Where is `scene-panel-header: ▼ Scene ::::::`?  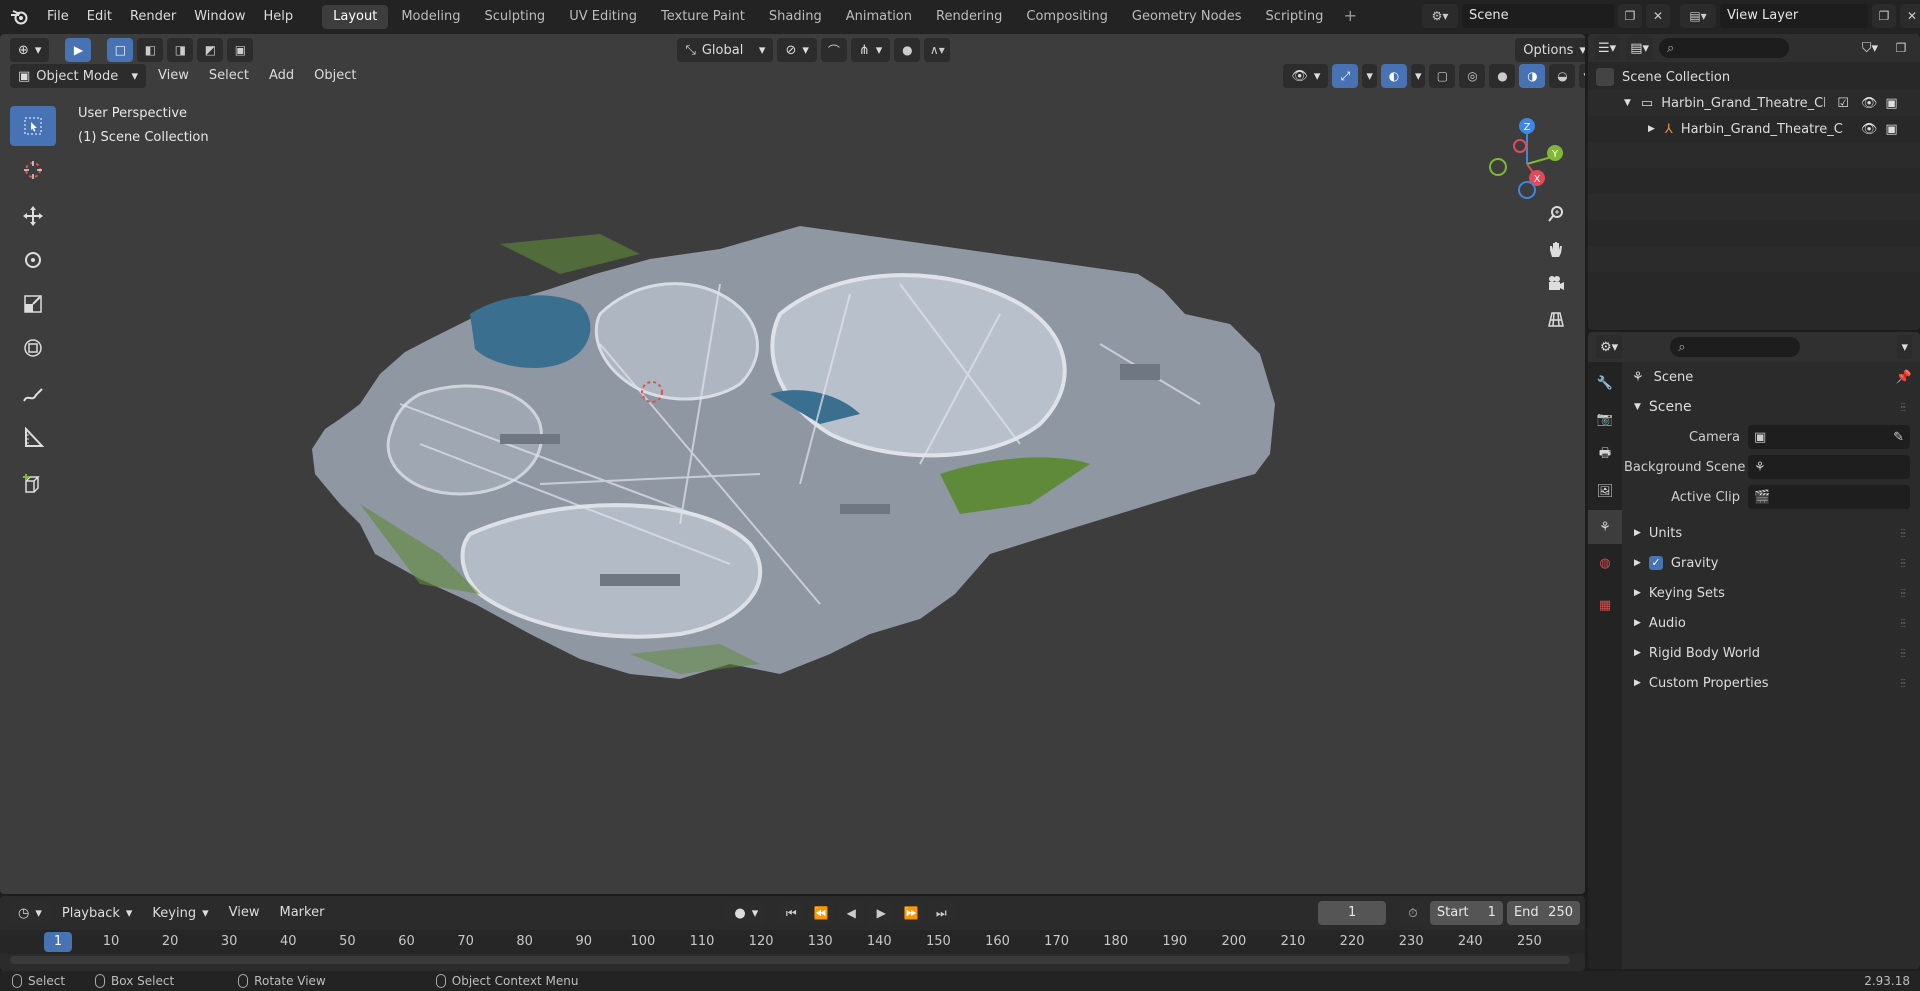 scene-panel-header: ▼ Scene :::::: is located at coordinates (1772, 407).